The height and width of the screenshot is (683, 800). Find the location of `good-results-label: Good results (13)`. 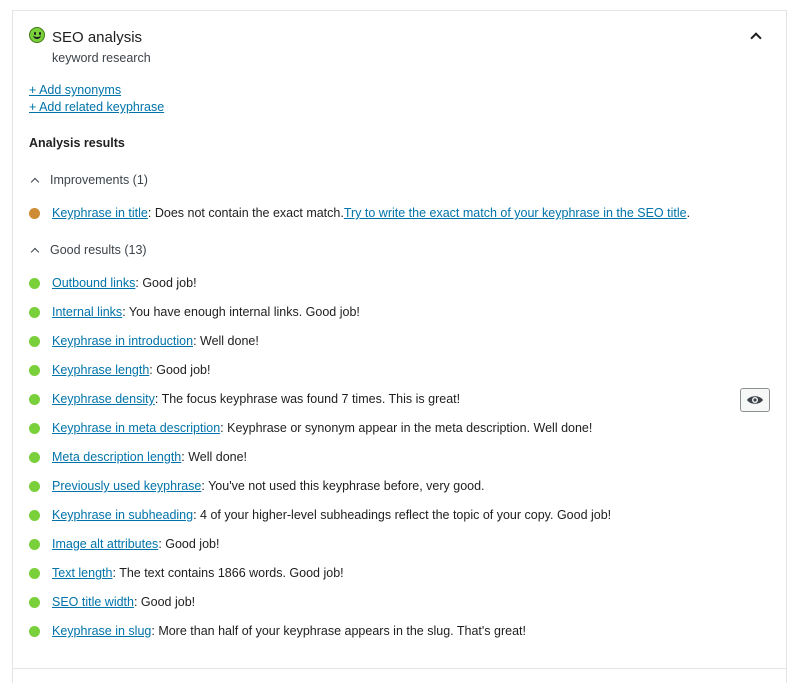

good-results-label: Good results (13) is located at coordinates (98, 250).